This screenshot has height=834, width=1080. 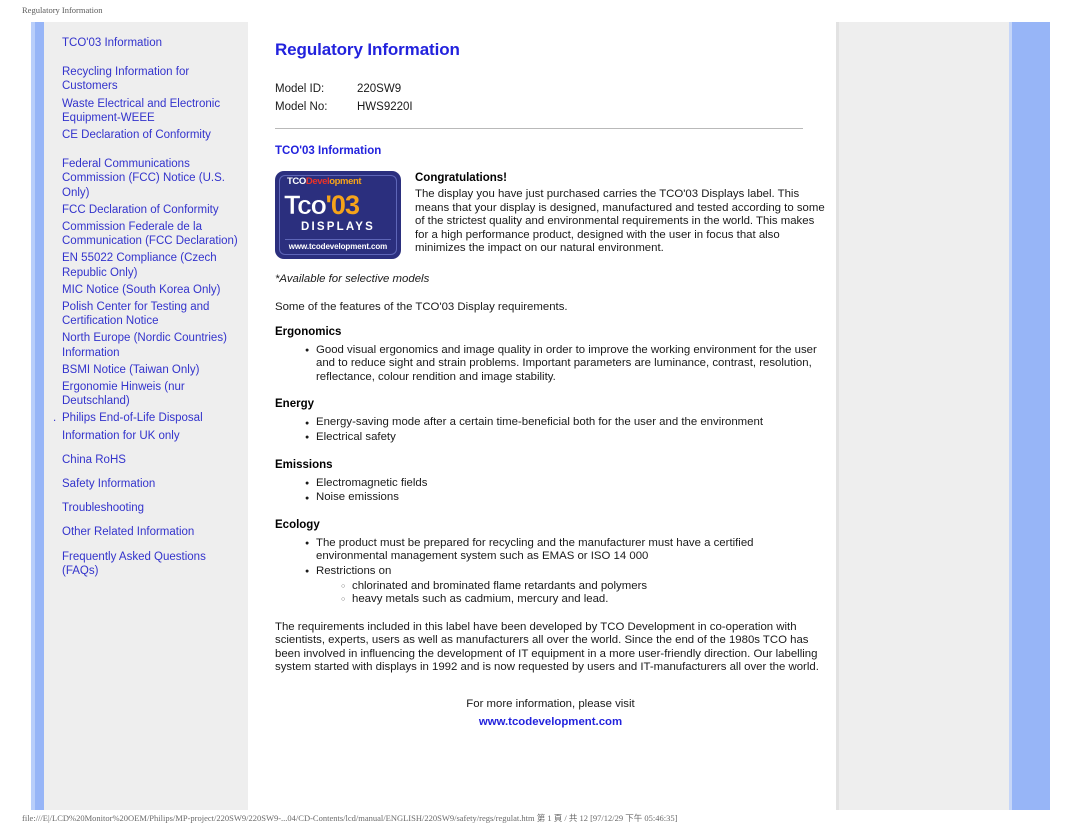 I want to click on left-accent-band, so click(x=37, y=416).